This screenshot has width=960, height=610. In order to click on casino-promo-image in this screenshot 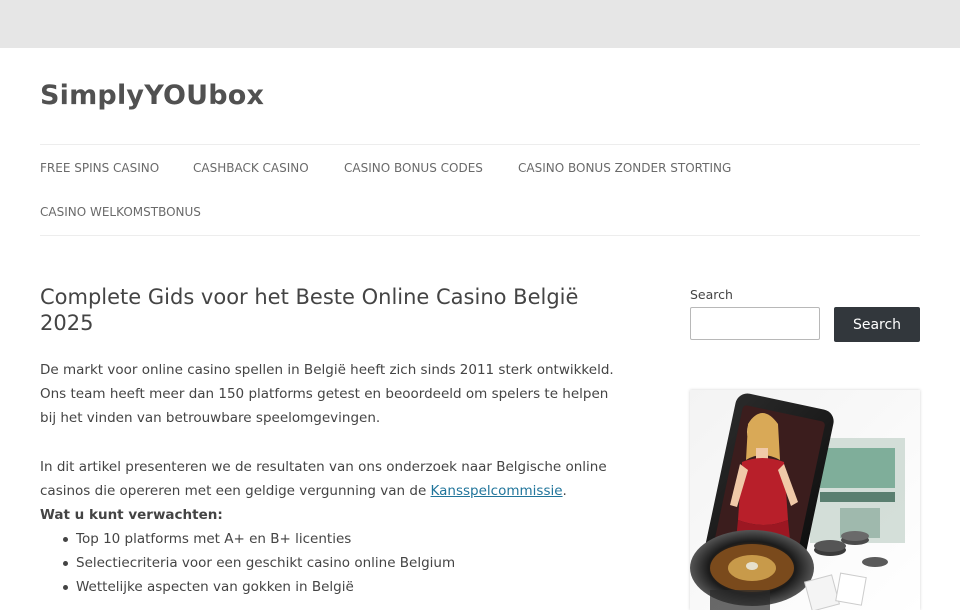, I will do `click(805, 500)`.